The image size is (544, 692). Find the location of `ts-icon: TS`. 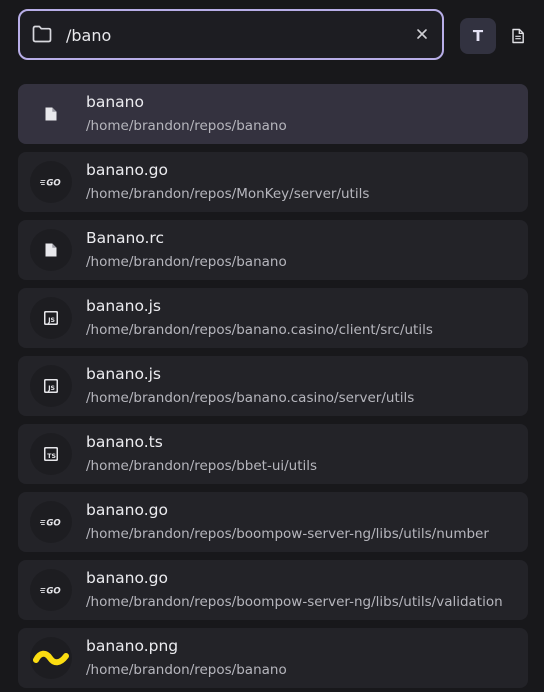

ts-icon: TS is located at coordinates (51, 454).